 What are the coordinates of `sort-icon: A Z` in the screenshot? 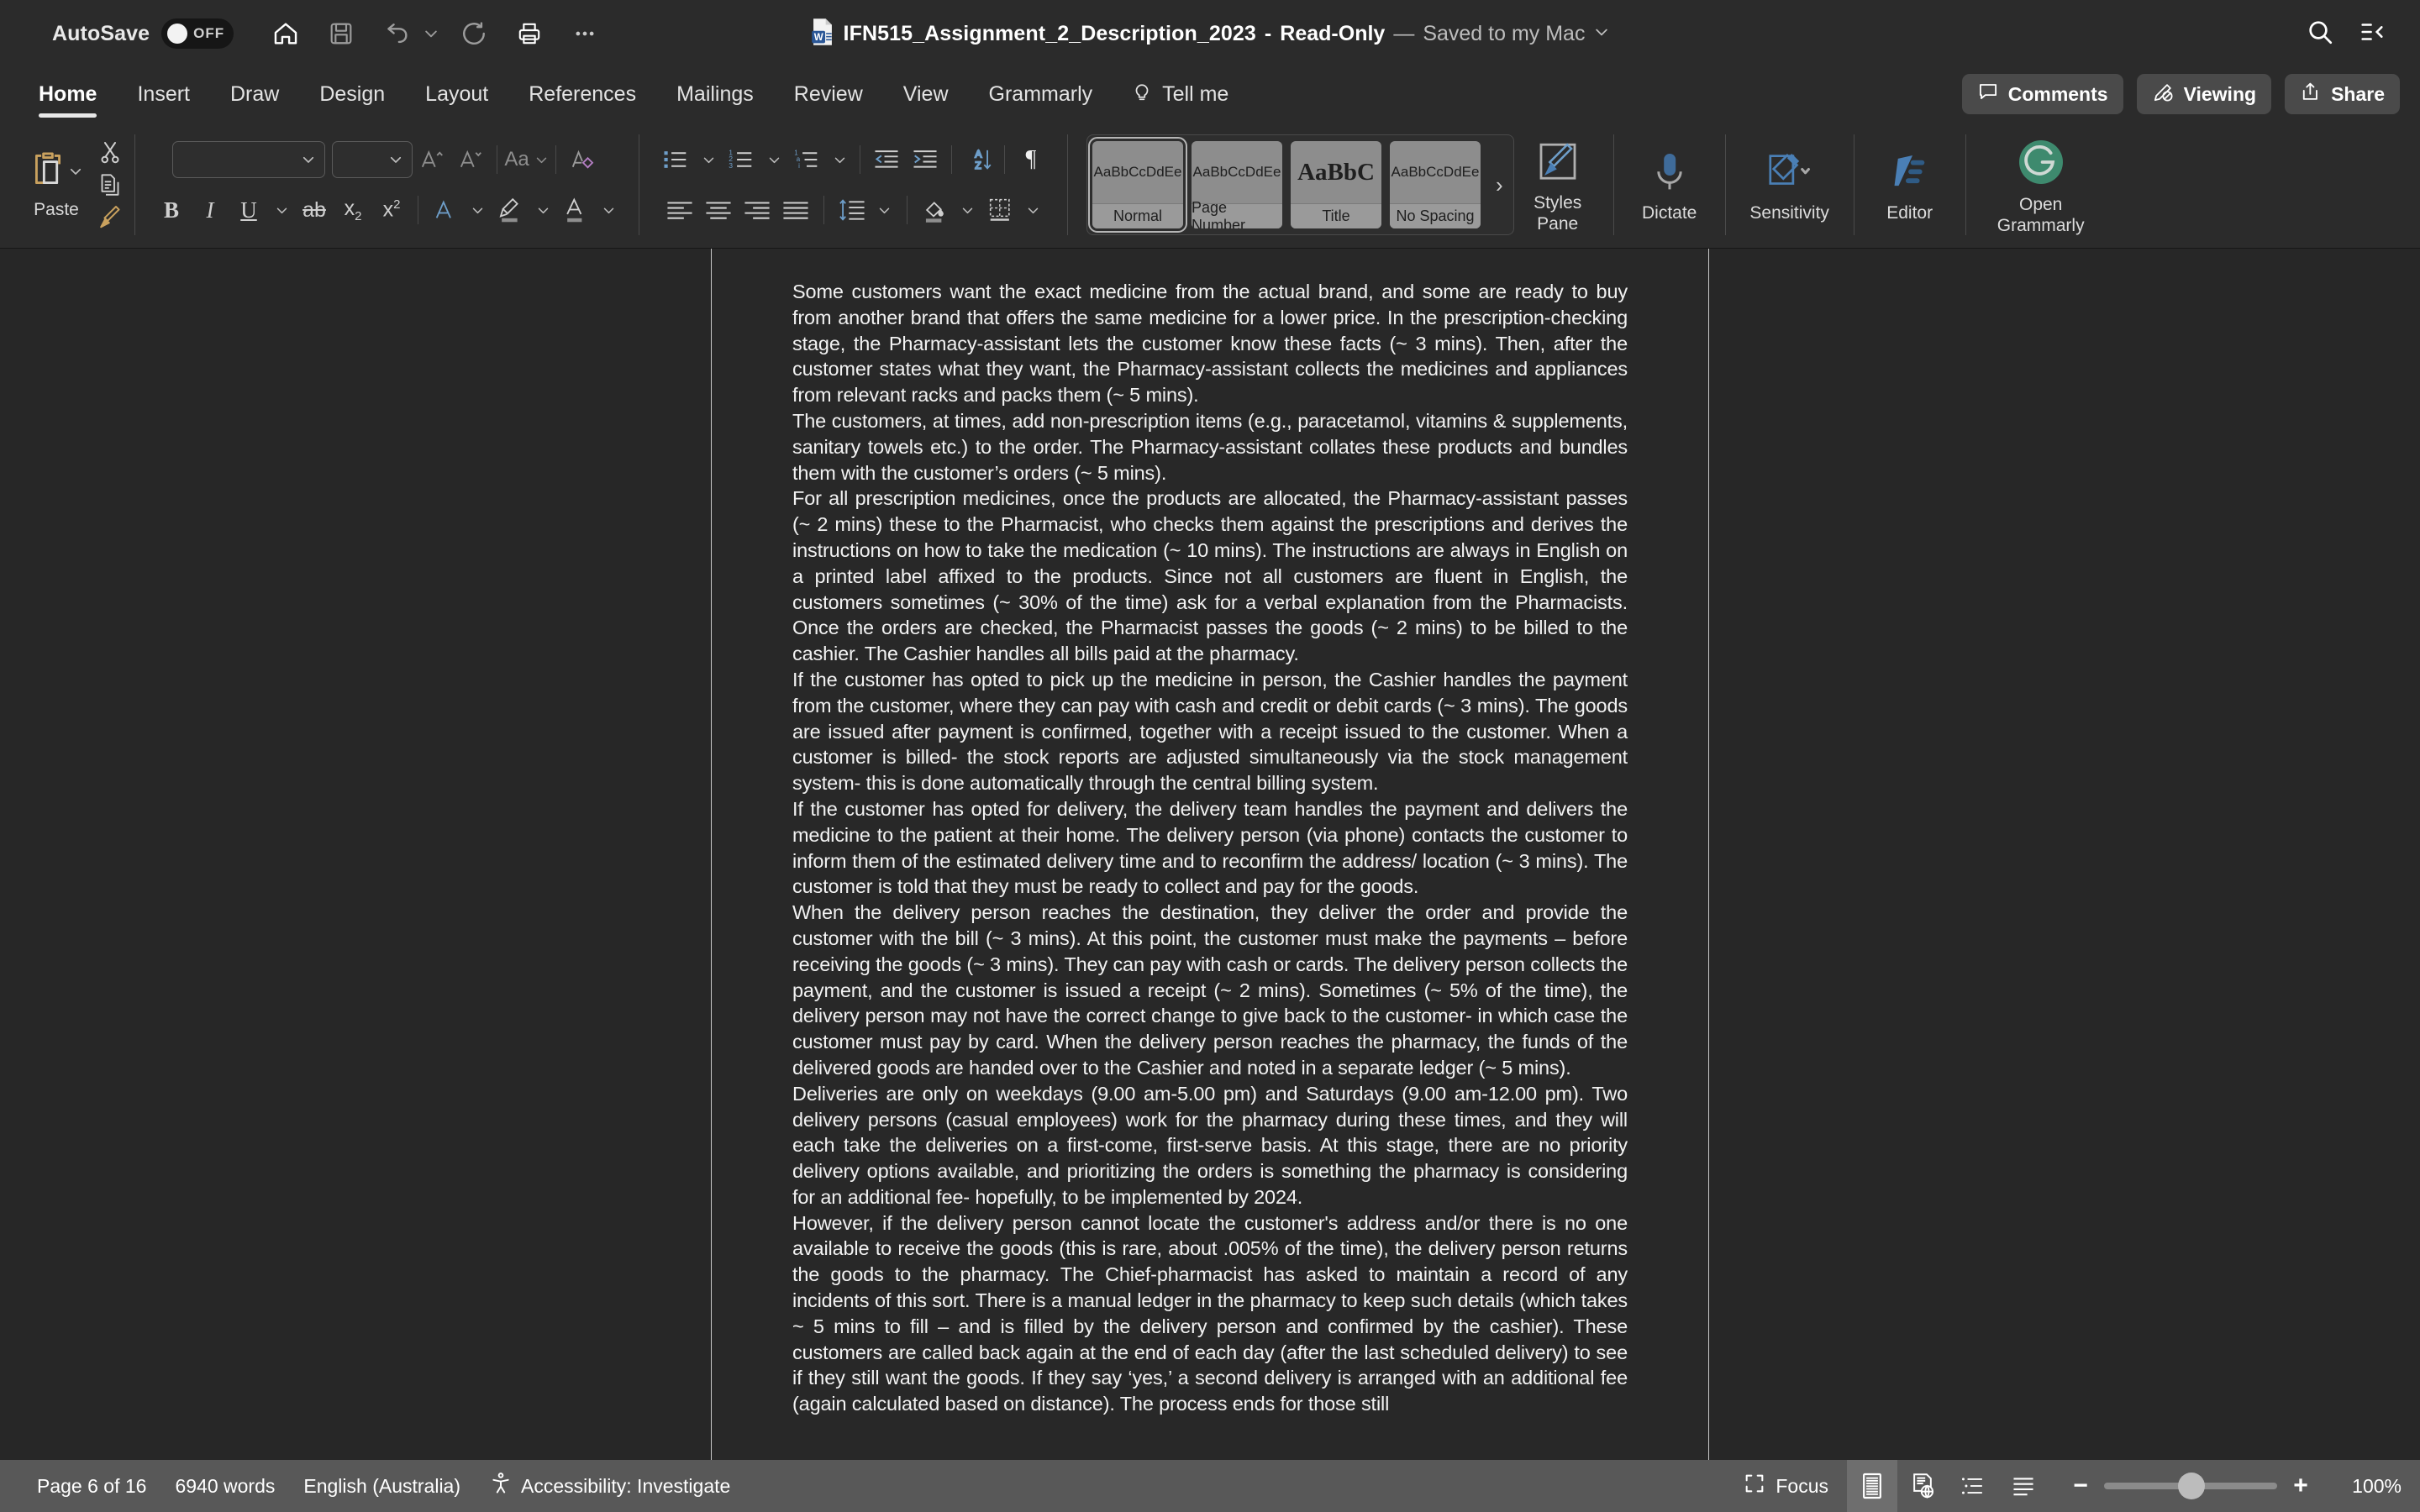 It's located at (978, 159).